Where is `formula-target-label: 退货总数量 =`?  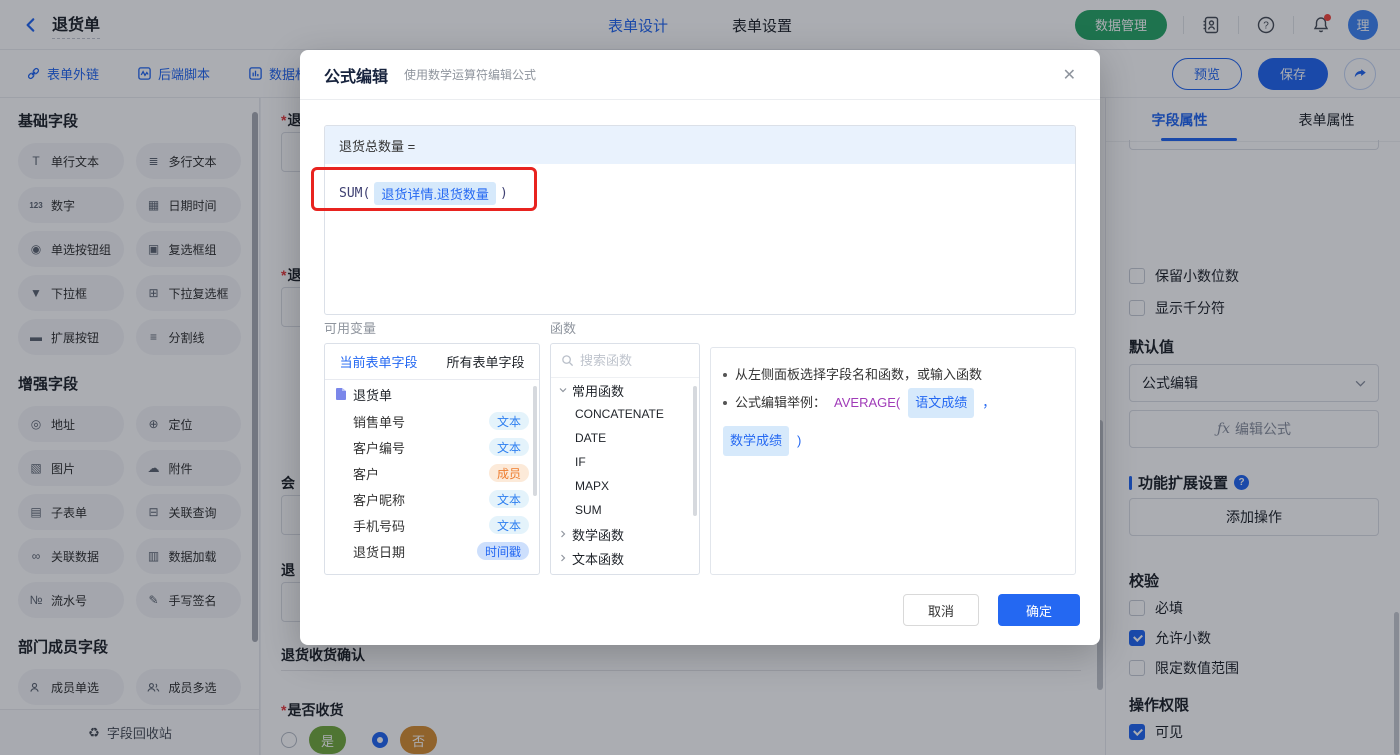 formula-target-label: 退货总数量 = is located at coordinates (700, 145).